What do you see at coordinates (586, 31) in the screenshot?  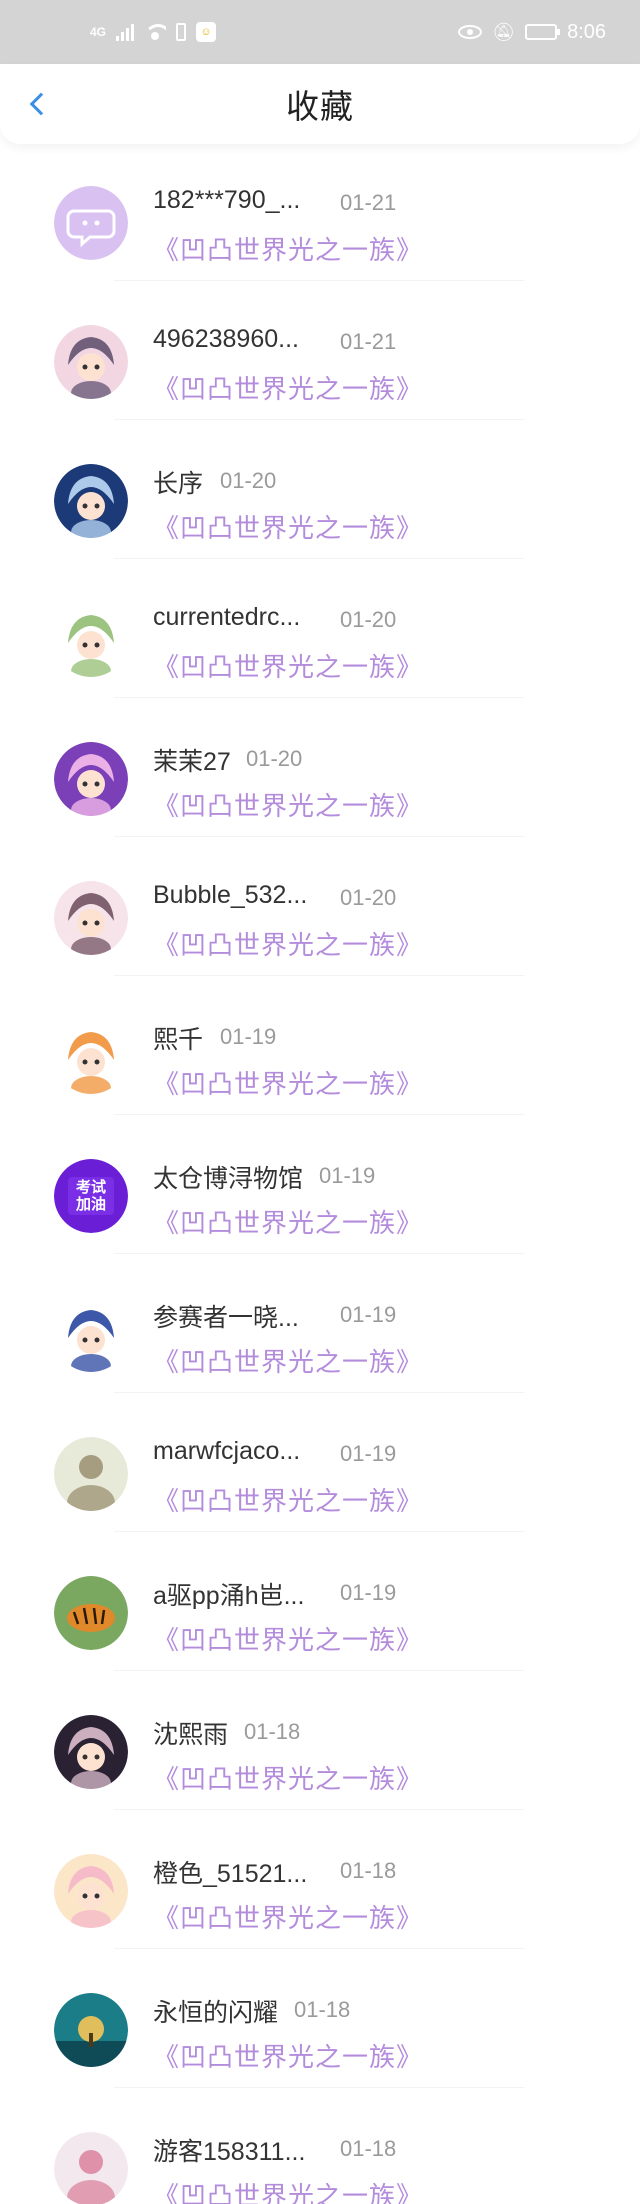 I see `clock-time: 8:06` at bounding box center [586, 31].